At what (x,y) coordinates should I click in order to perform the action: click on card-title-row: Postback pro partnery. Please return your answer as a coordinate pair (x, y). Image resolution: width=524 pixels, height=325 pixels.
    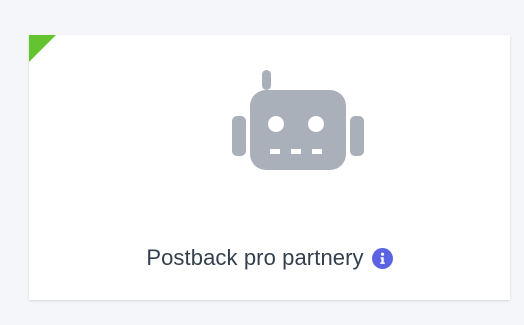
    Looking at the image, I should click on (269, 258).